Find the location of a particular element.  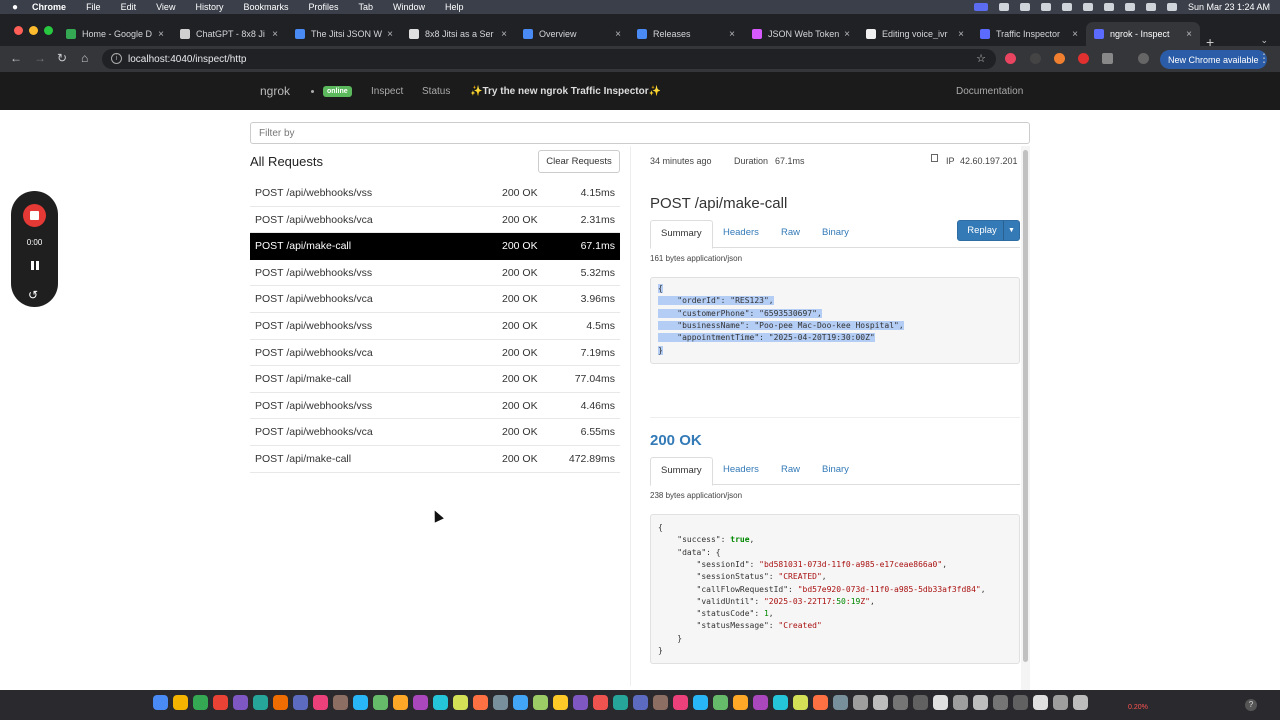

request-row: POST /api/webhooks/vss 200 OK 4.5ms is located at coordinates (435, 326).